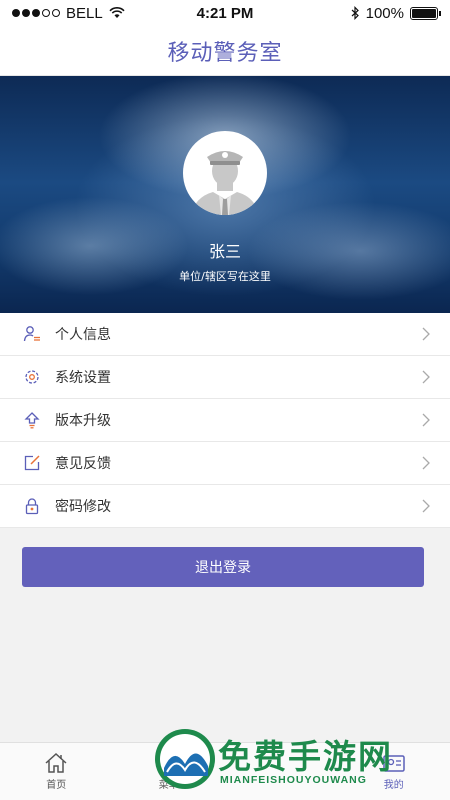 Image resolution: width=450 pixels, height=800 pixels. Describe the element at coordinates (225, 334) in the screenshot. I see `menu-item-personal-info: 个人信息` at that location.